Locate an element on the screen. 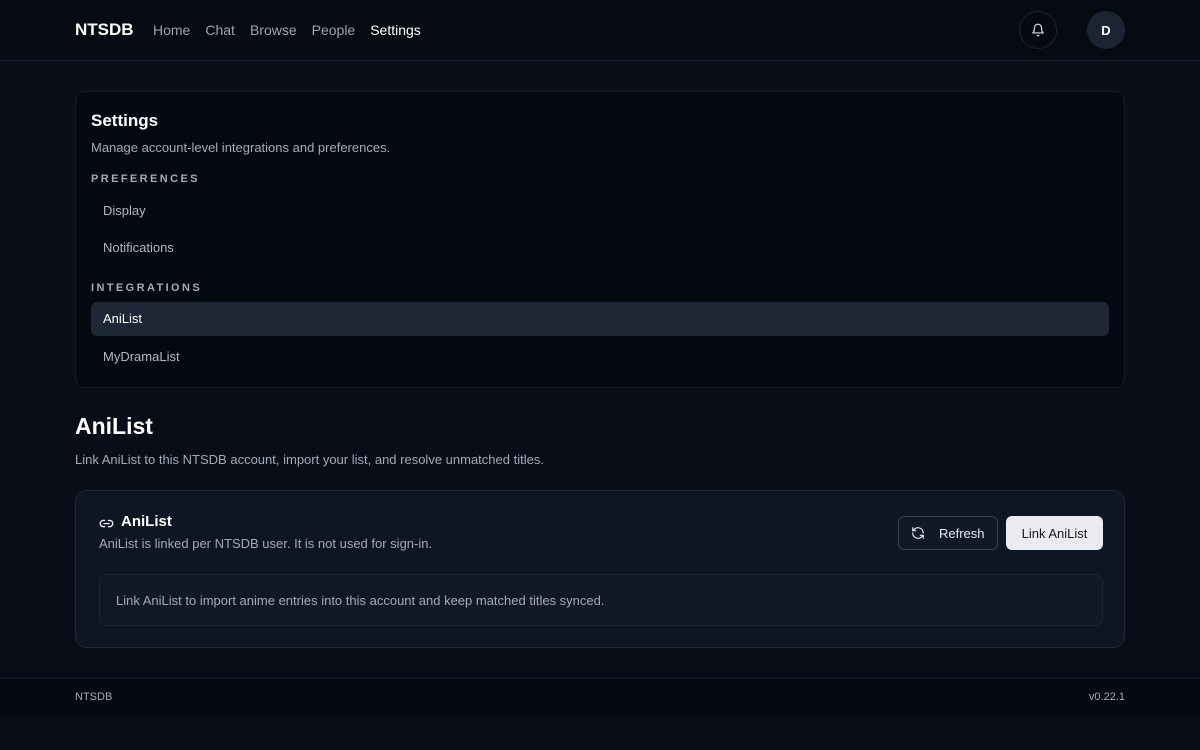  menu-item-display: Display is located at coordinates (600, 211).